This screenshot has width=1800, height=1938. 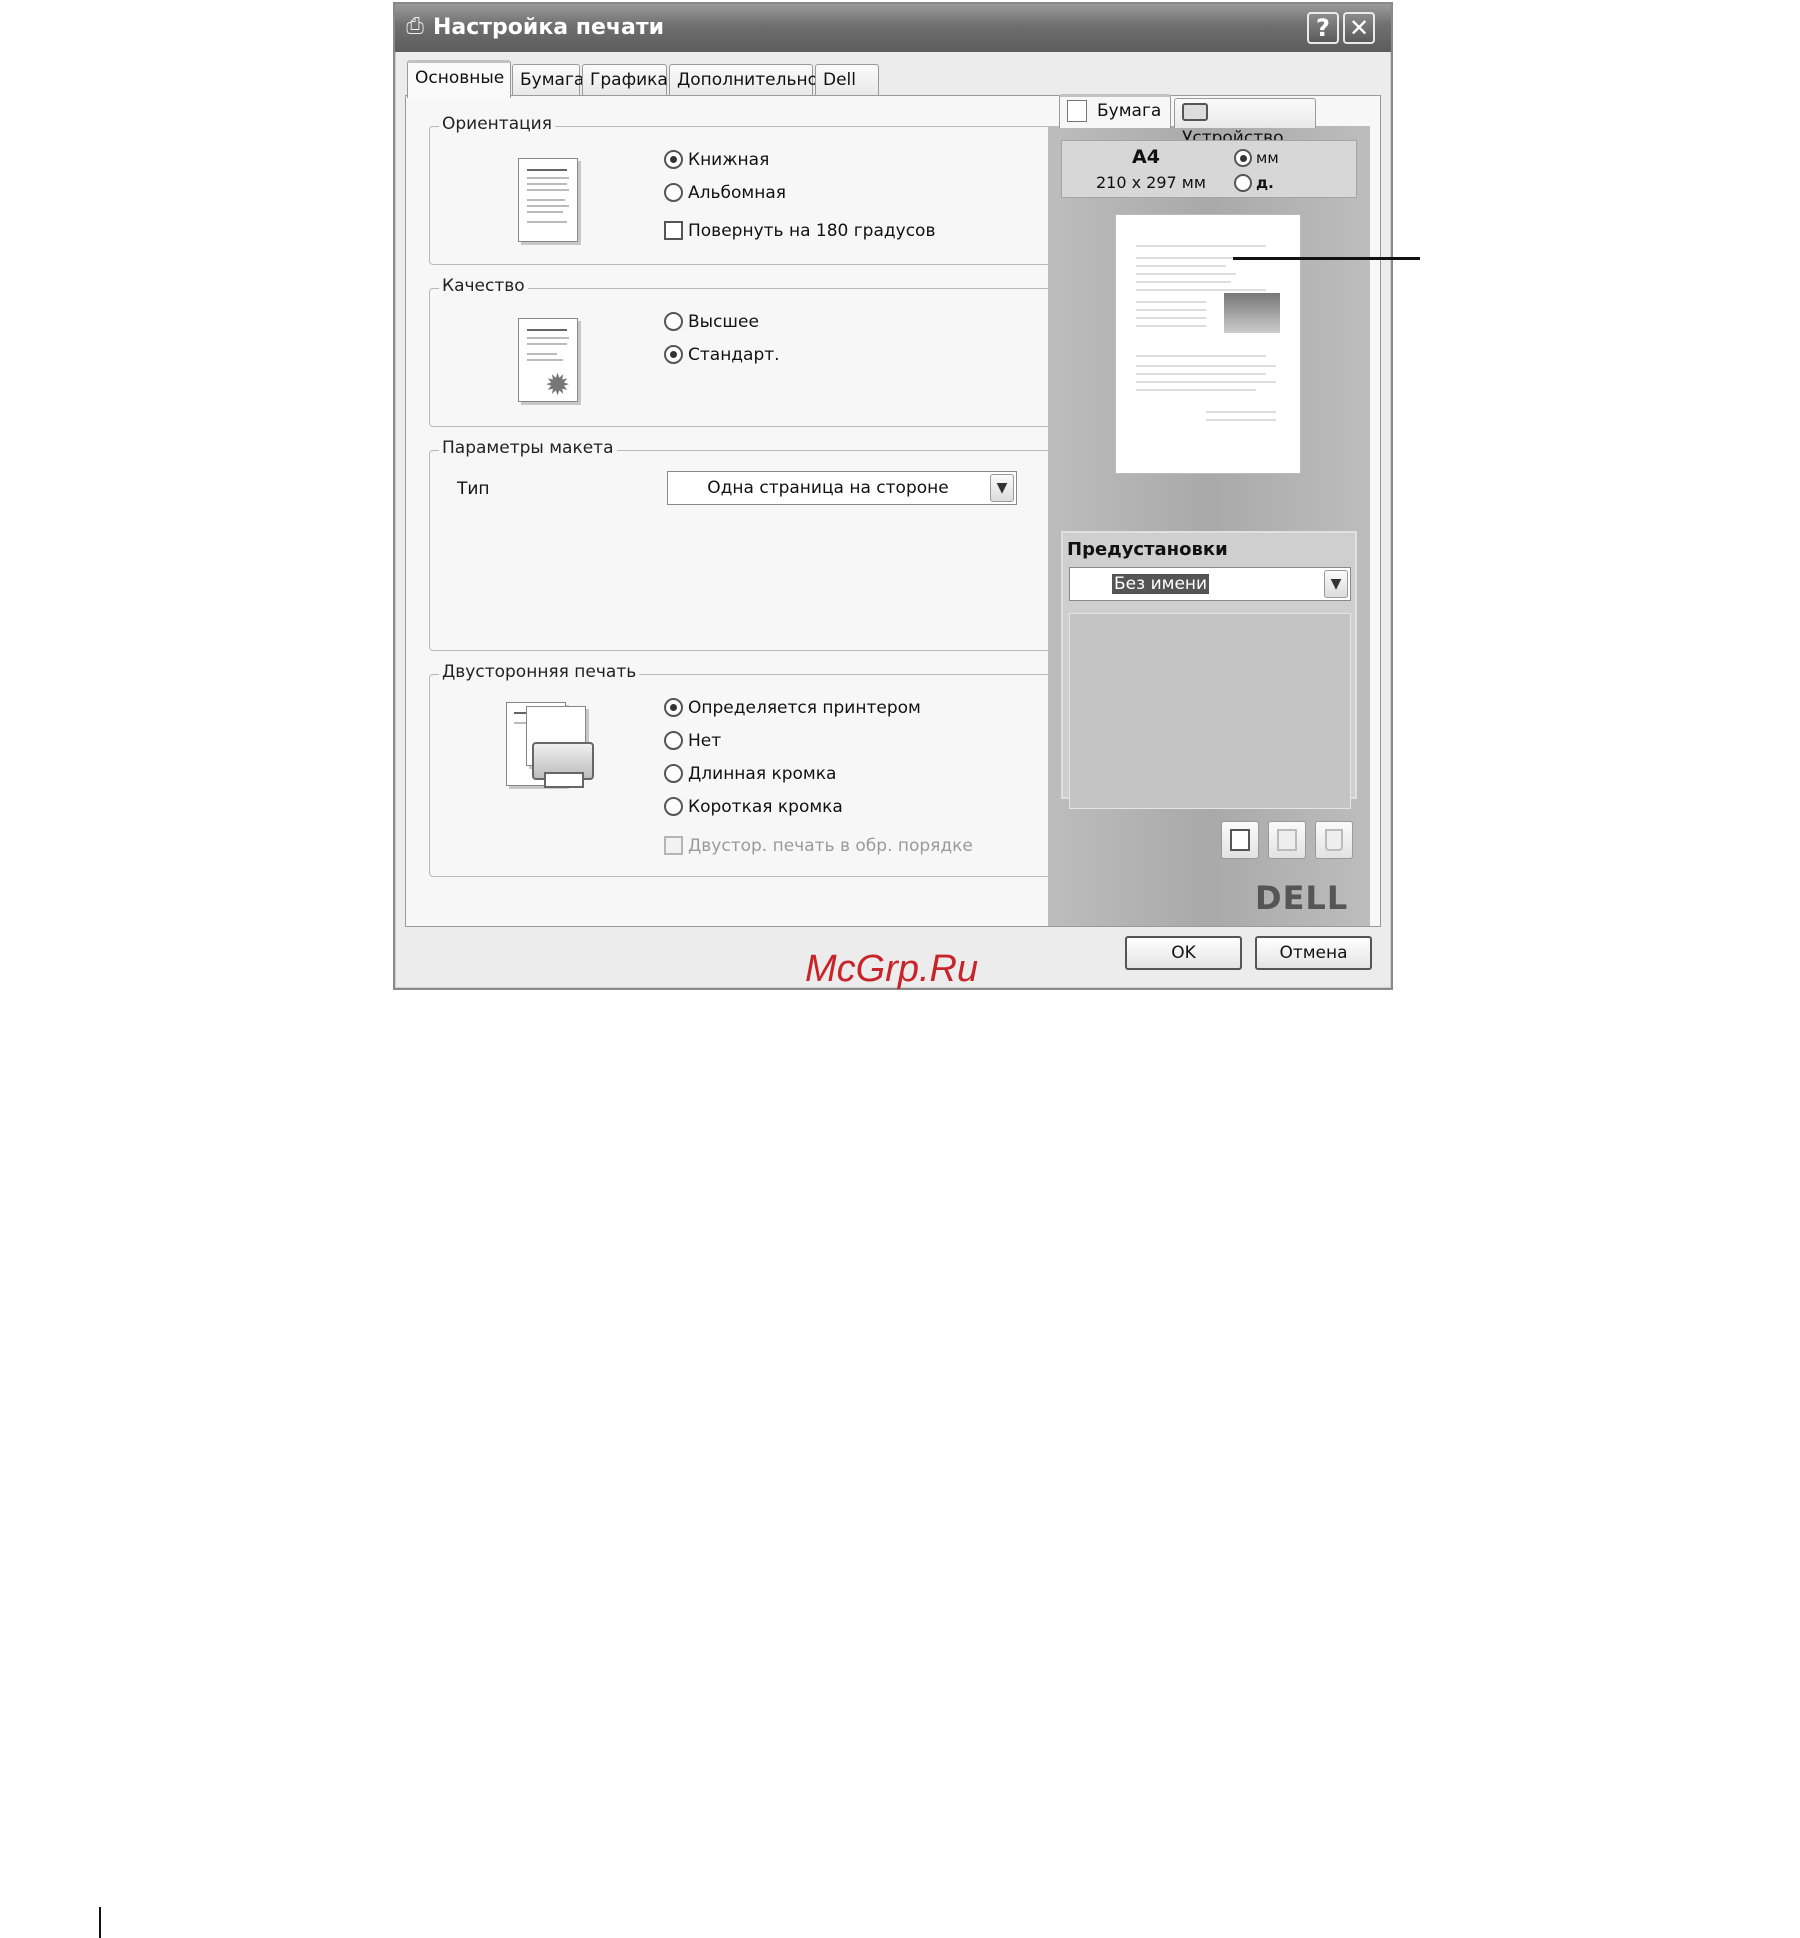 What do you see at coordinates (1245, 123) in the screenshot?
I see `preview-tab-device: Устройство` at bounding box center [1245, 123].